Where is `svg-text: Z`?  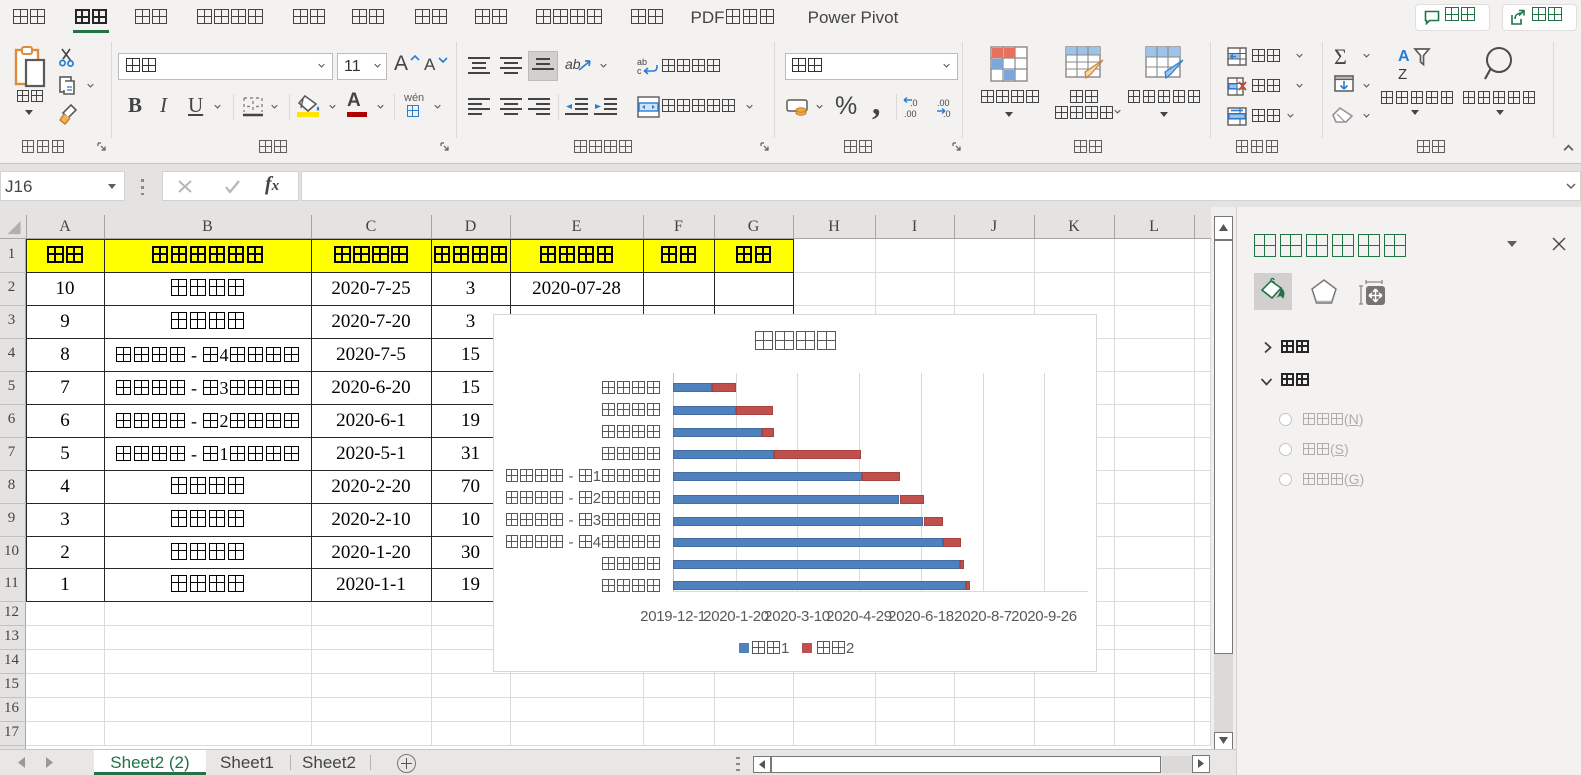 svg-text: Z is located at coordinates (1402, 72).